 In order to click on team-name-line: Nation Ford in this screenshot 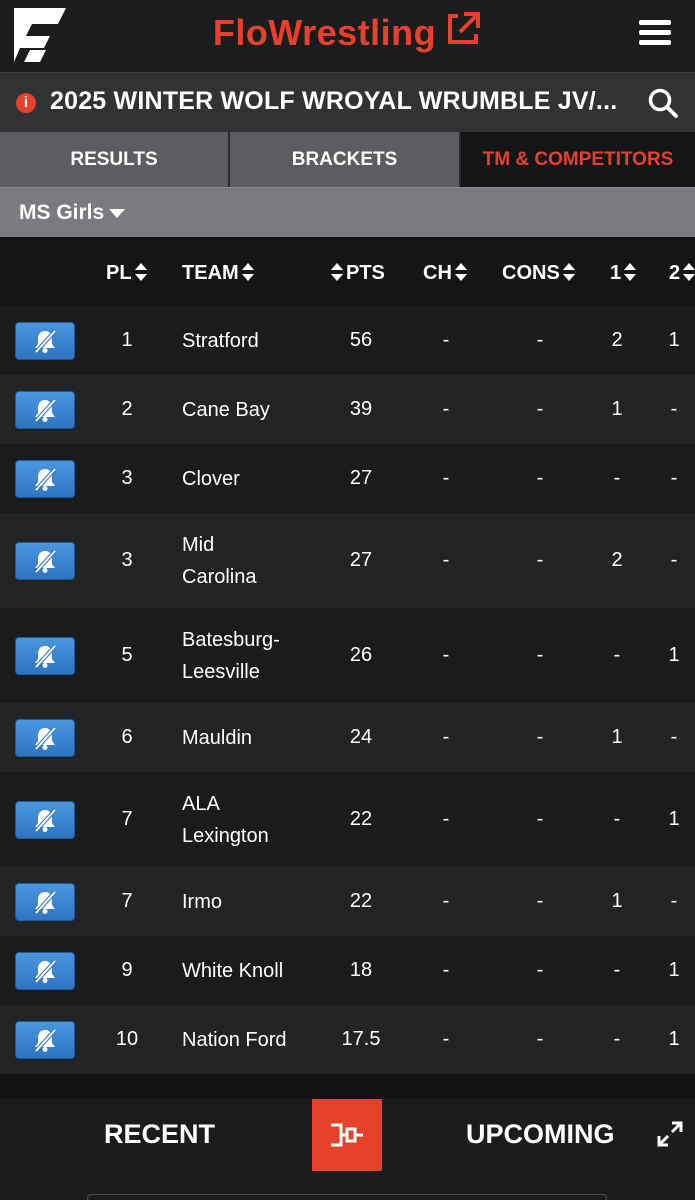, I will do `click(234, 1039)`.